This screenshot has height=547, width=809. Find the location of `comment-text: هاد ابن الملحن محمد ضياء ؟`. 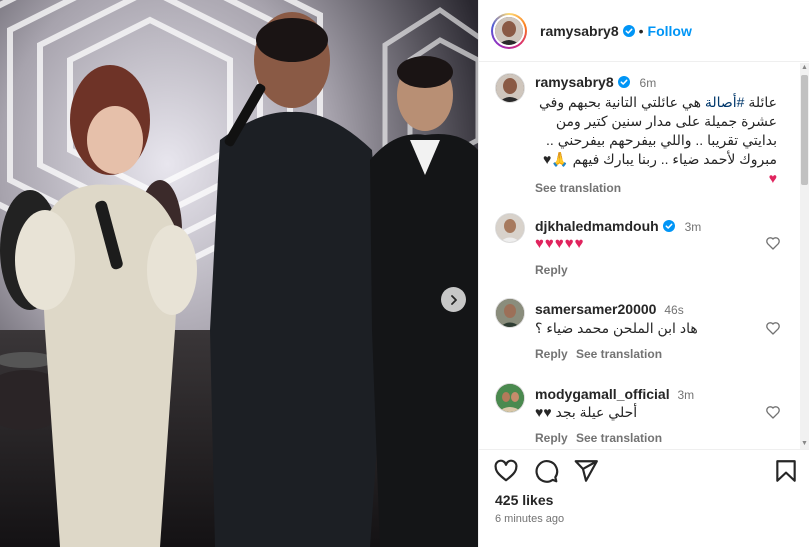

comment-text: هاد ابن الملحن محمد ضياء ؟ is located at coordinates (616, 328).